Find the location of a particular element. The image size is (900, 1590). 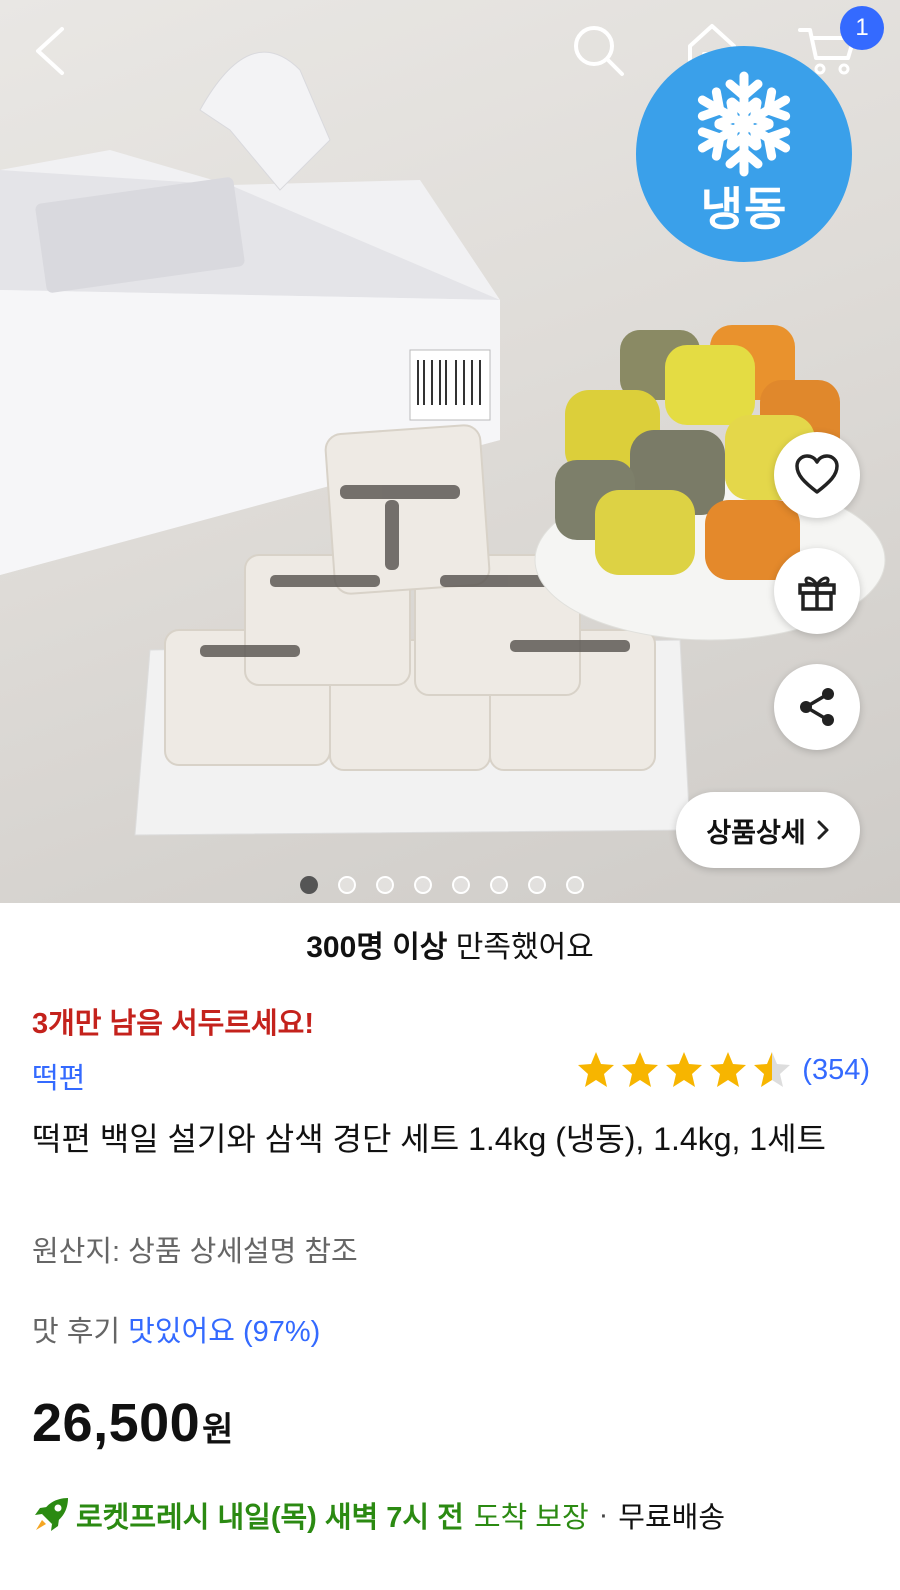

star-rating is located at coordinates (684, 1070).